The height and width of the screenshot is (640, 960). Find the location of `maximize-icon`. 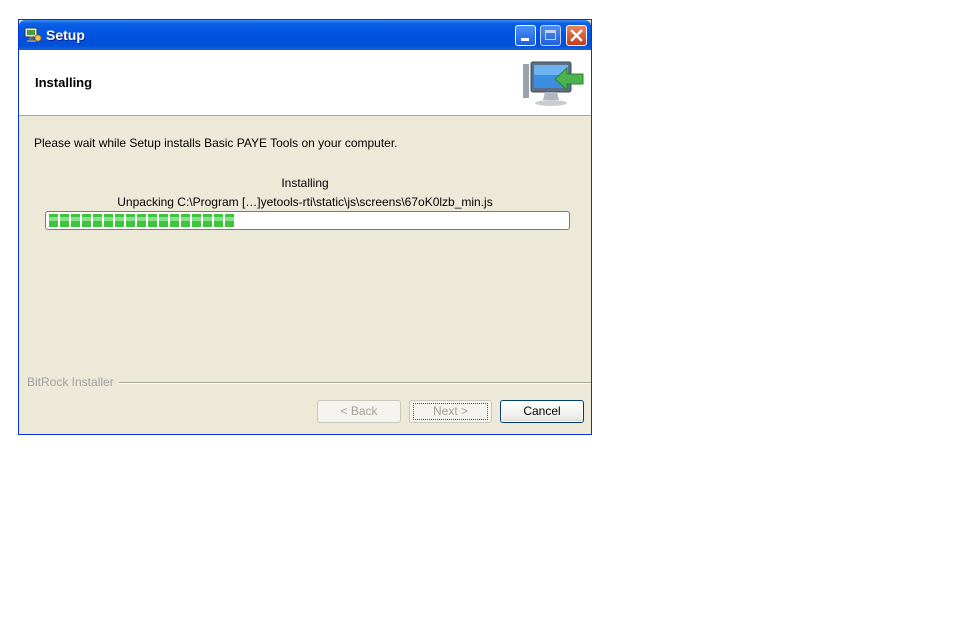

maximize-icon is located at coordinates (550, 35).